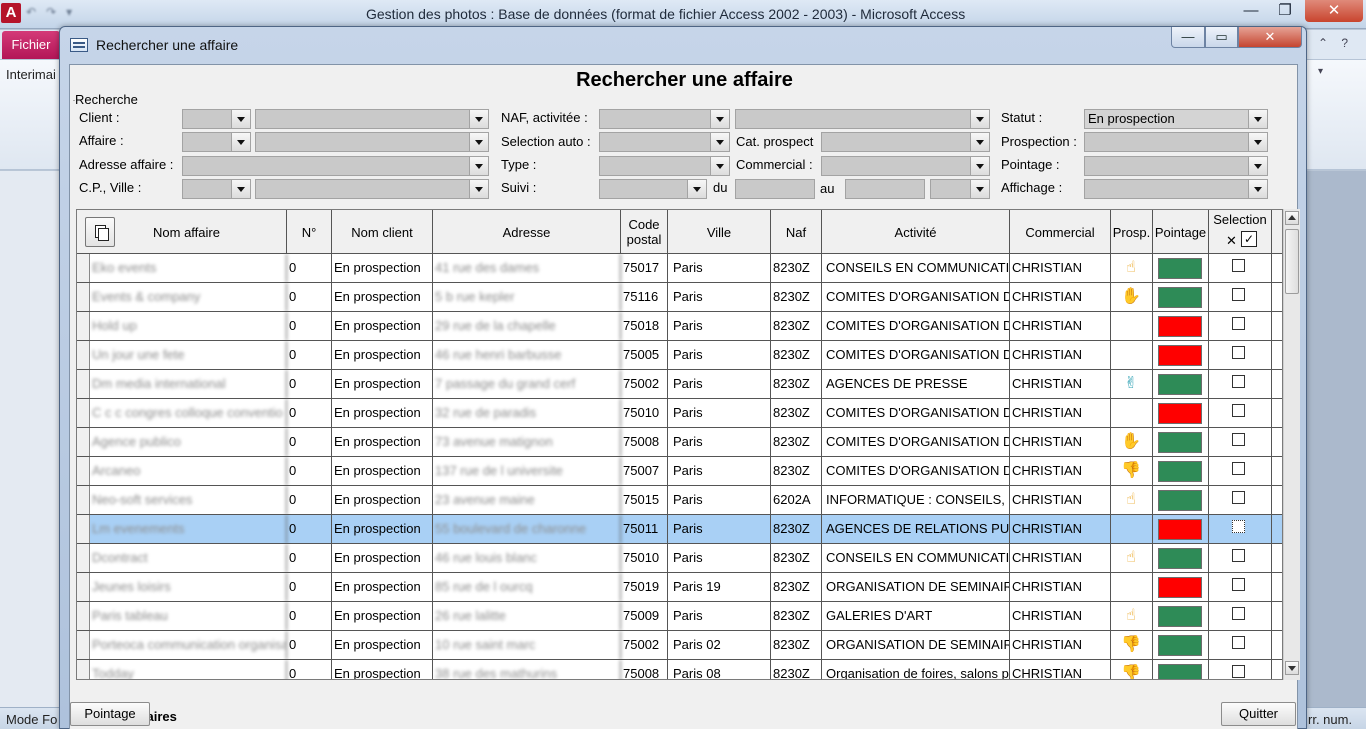 The width and height of the screenshot is (1366, 729). Describe the element at coordinates (527, 232) in the screenshot. I see `header-adresse: Adresse` at that location.